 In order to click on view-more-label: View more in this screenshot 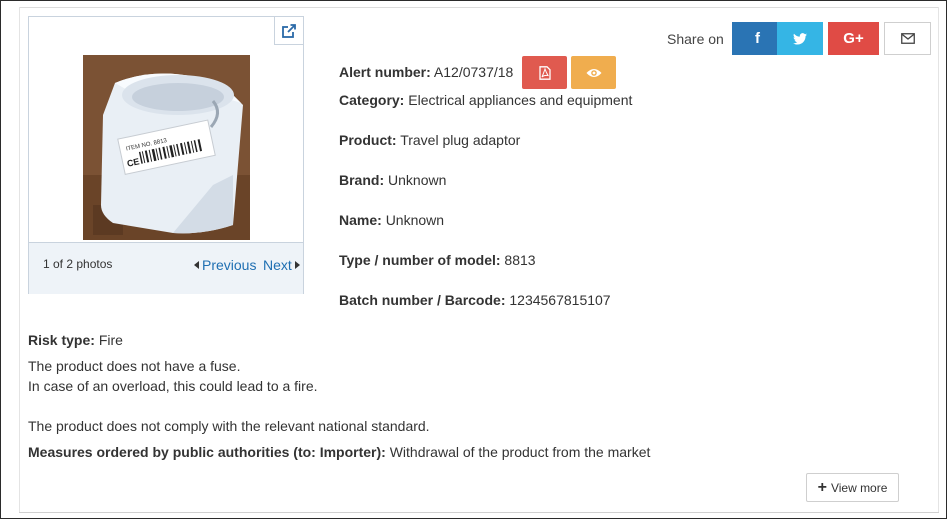, I will do `click(859, 487)`.